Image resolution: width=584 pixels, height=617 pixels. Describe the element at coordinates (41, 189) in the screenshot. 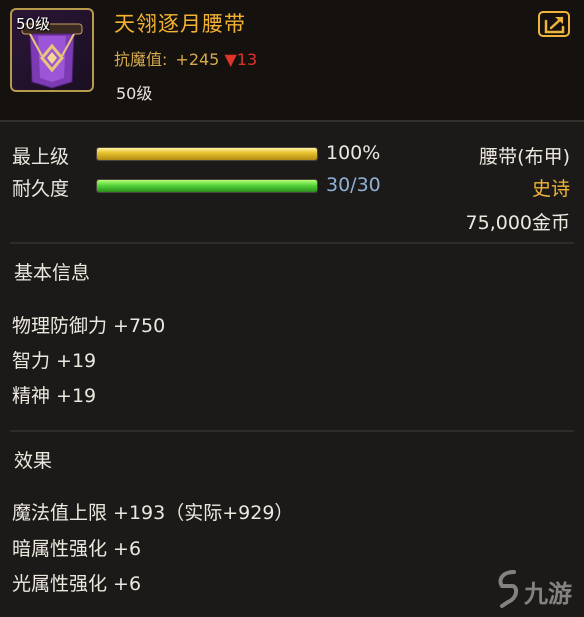

I see `durability-label: 耐久度` at that location.